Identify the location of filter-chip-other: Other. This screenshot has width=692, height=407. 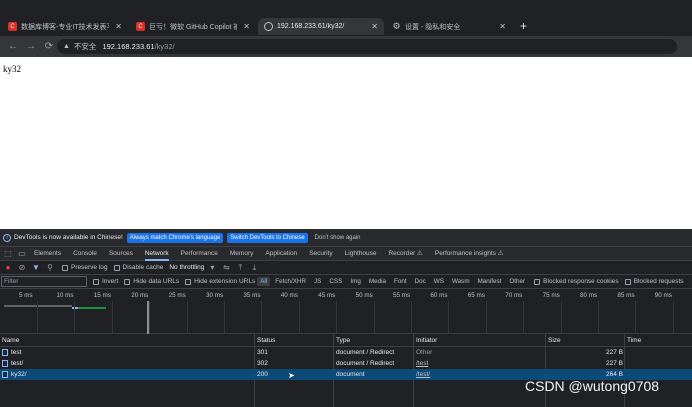
(517, 281).